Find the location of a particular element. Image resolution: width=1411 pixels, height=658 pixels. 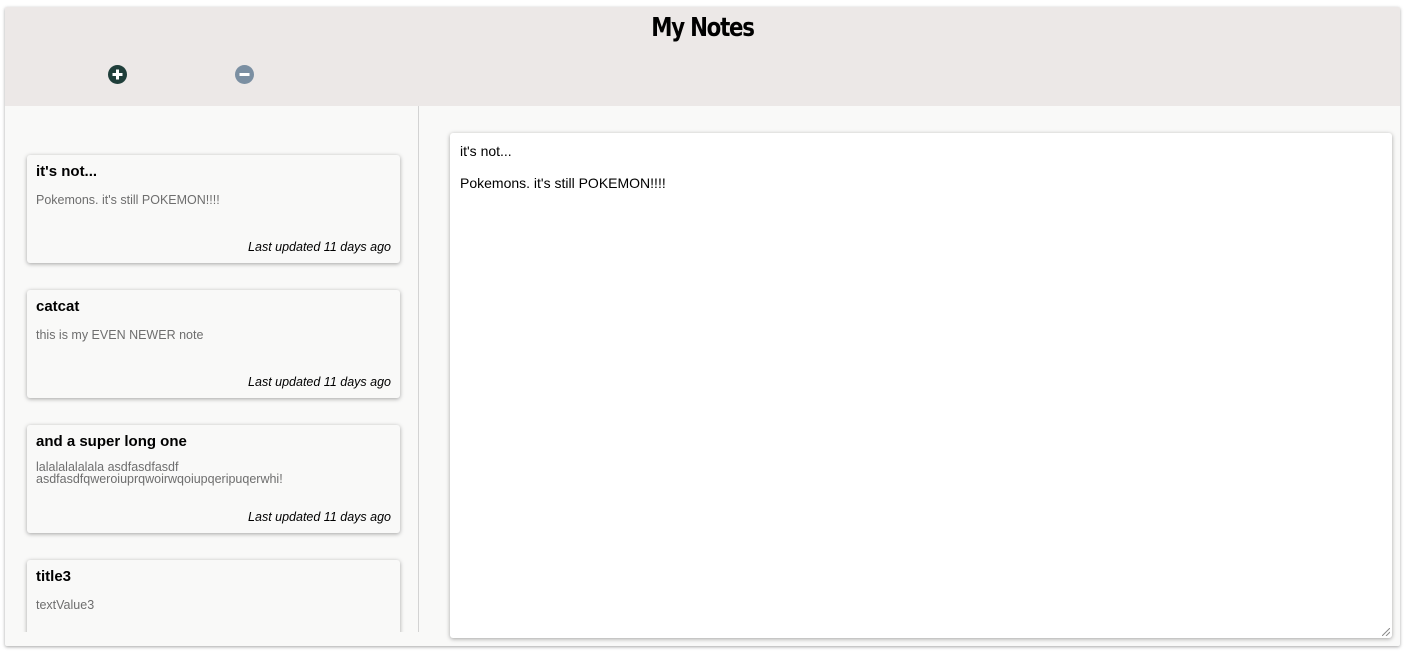

plus-circle-icon is located at coordinates (117, 74).